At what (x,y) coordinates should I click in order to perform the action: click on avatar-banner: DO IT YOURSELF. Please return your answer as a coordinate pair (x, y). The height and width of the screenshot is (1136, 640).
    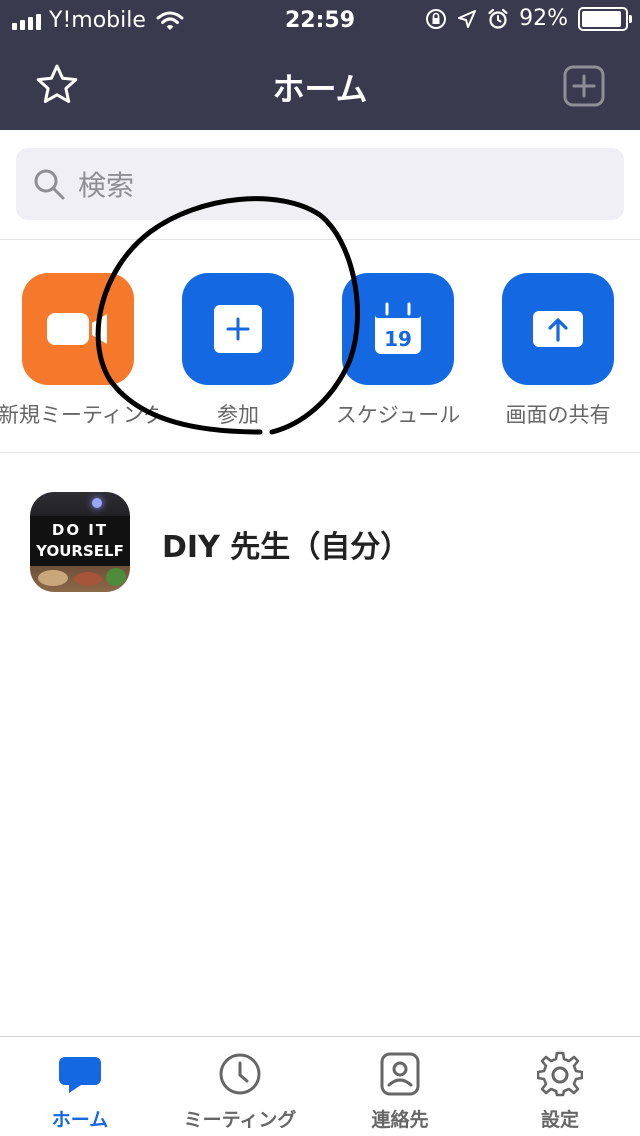
    Looking at the image, I should click on (80, 541).